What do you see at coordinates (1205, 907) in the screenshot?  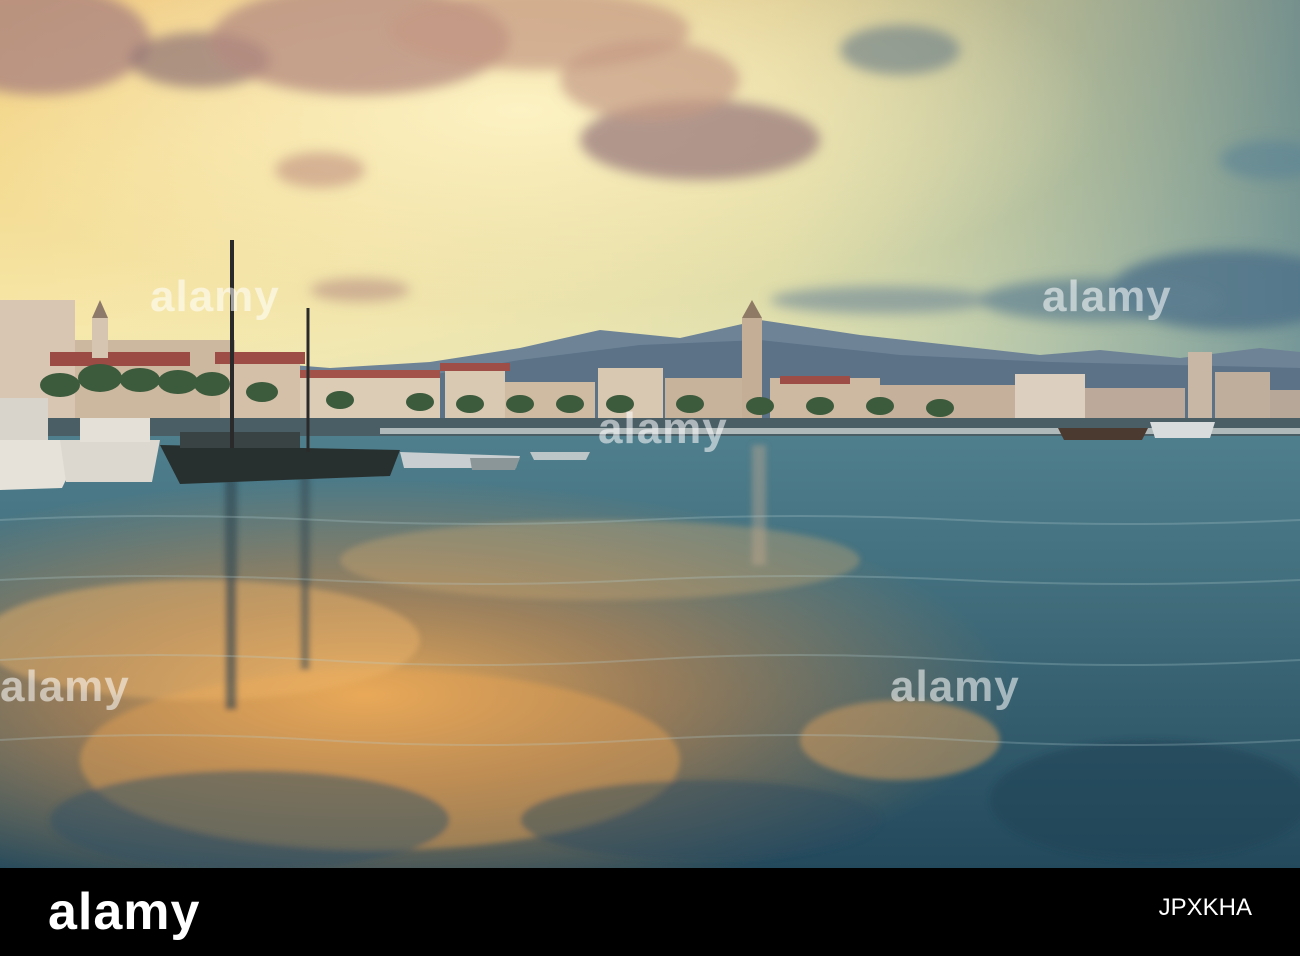 I see `image-id-label: JPXKHA` at bounding box center [1205, 907].